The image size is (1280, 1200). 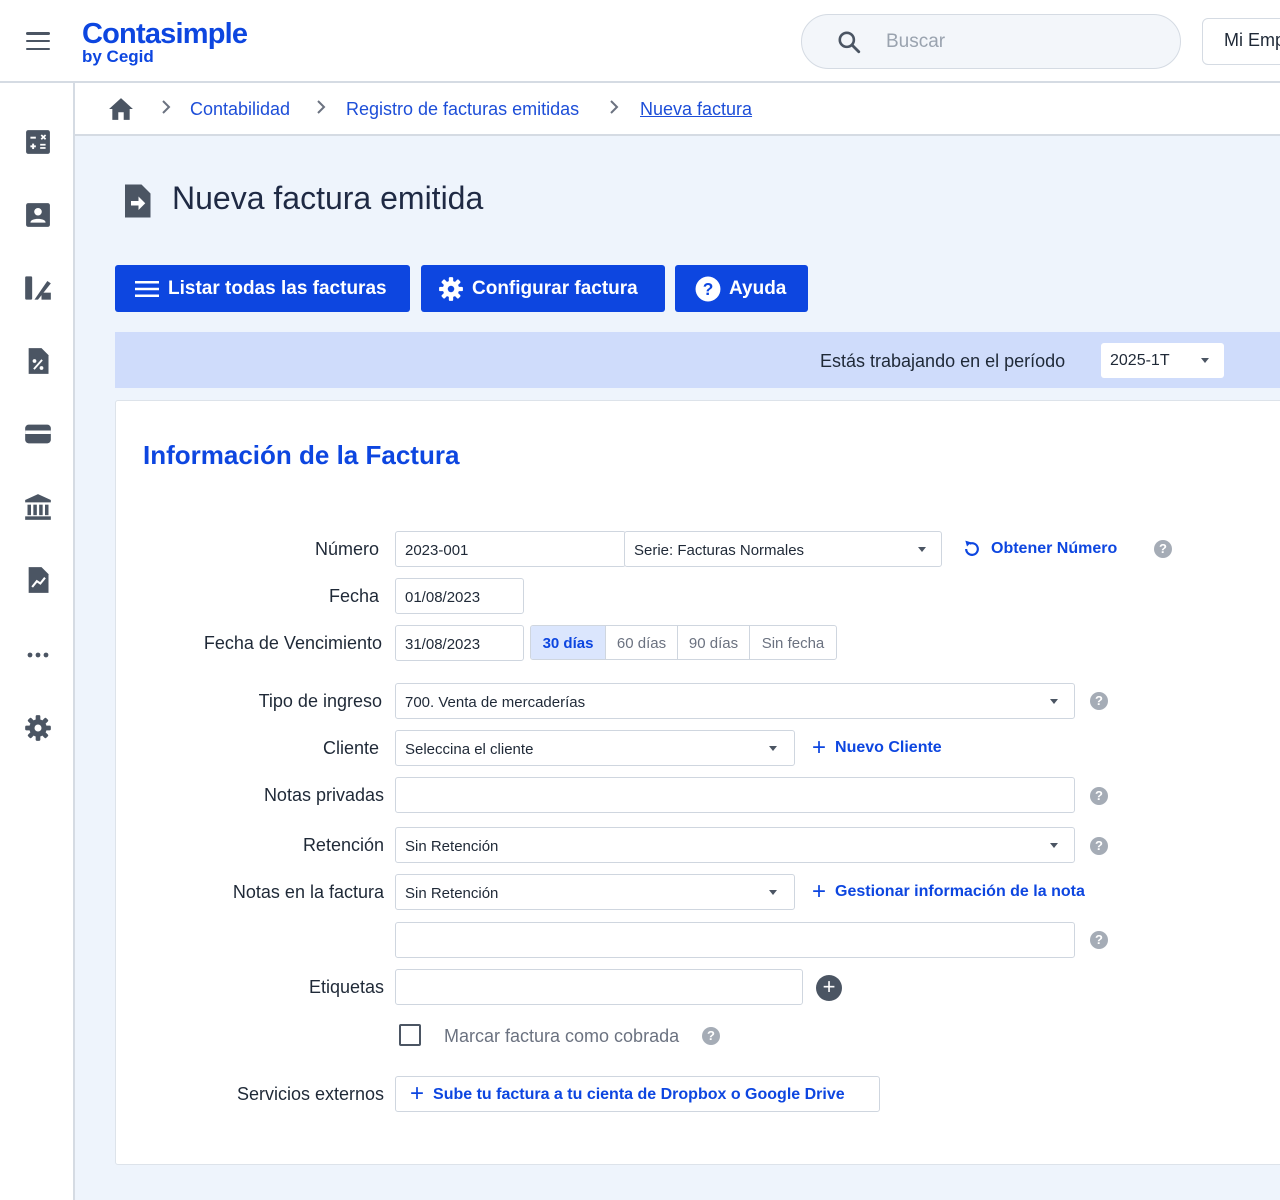 I want to click on retencion-label: Retención, so click(x=343, y=845).